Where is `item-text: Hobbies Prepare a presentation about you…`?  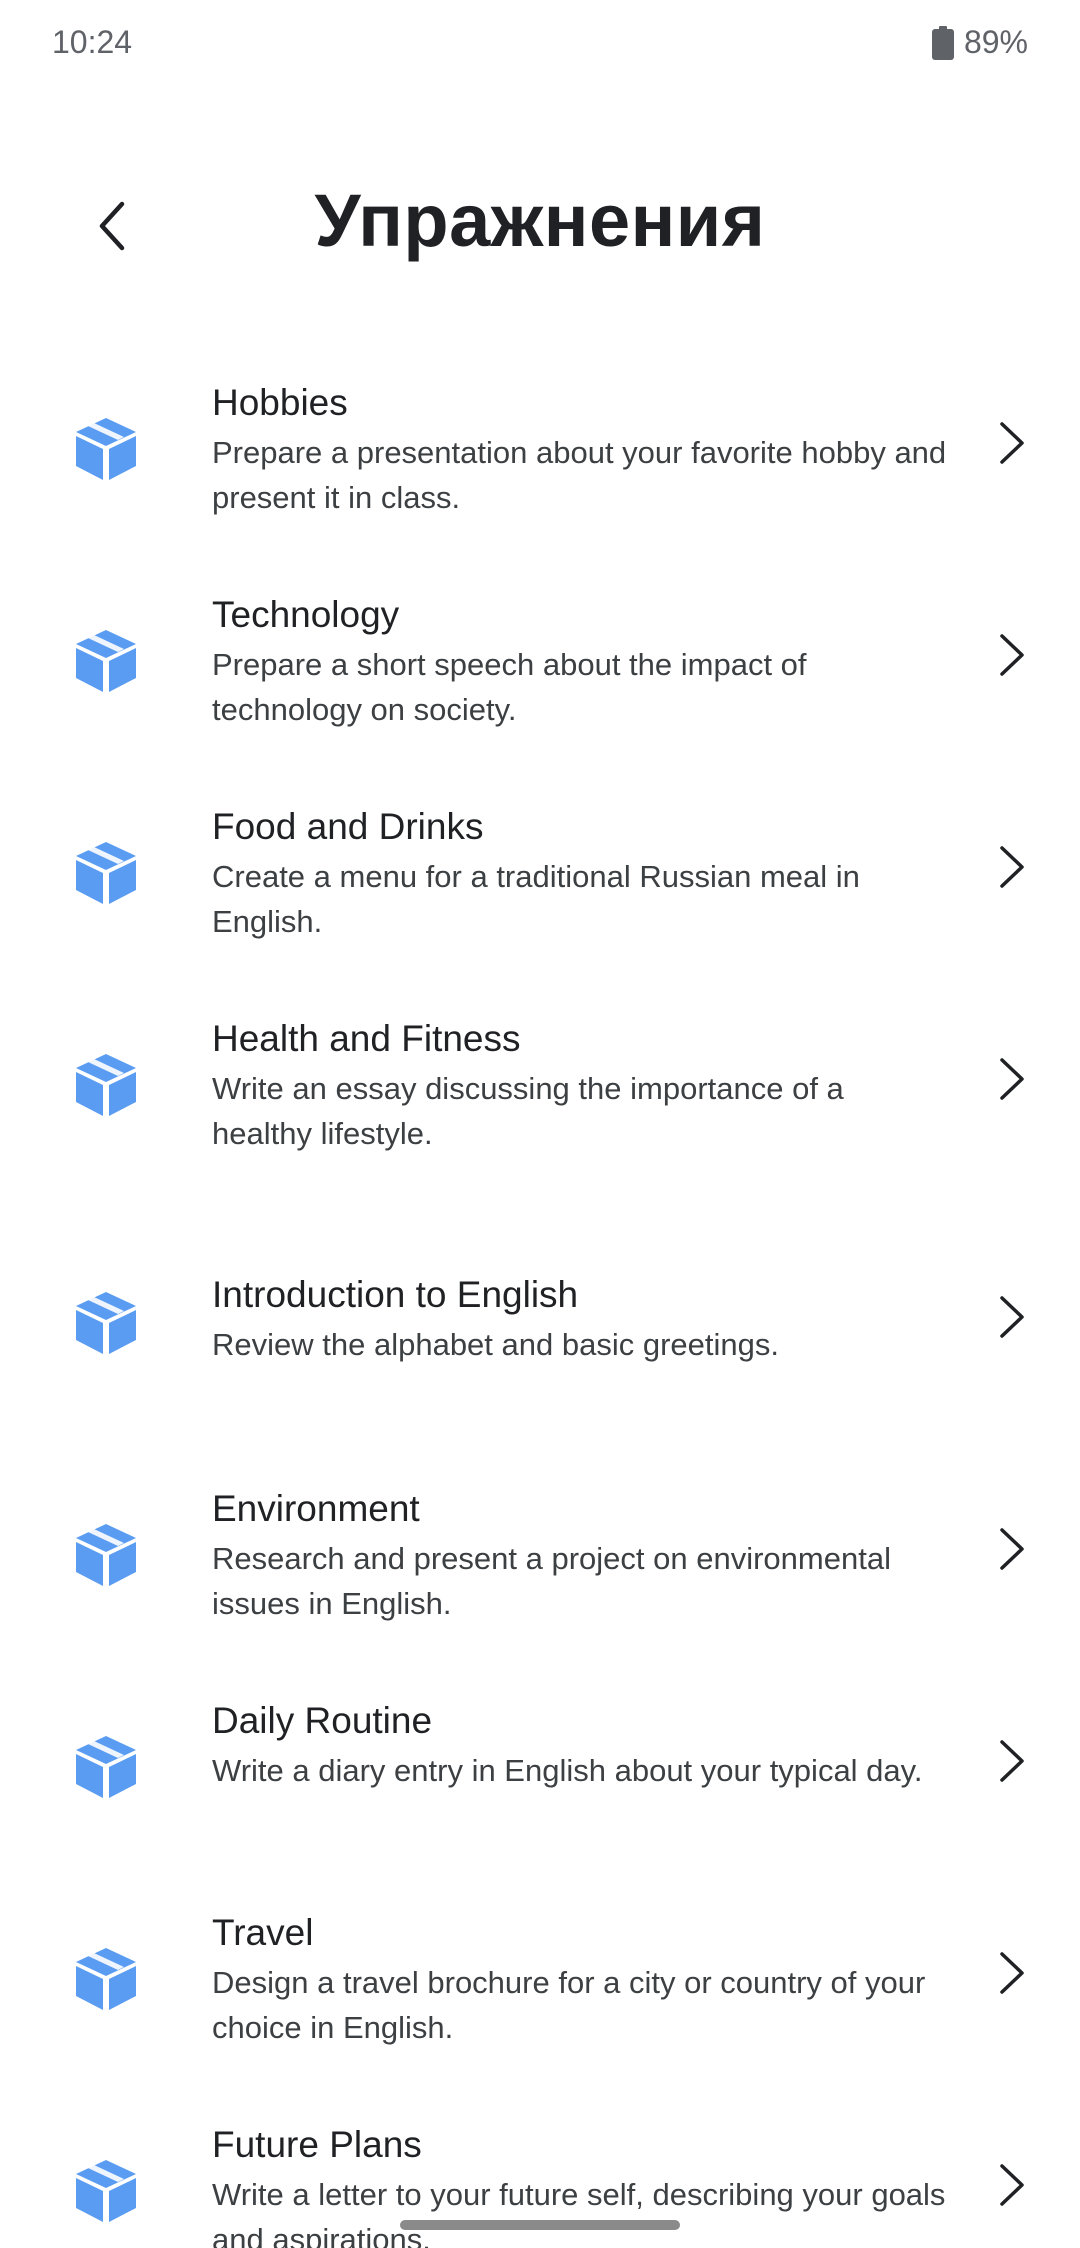
item-text: Hobbies Prepare a presentation about you… is located at coordinates (582, 450).